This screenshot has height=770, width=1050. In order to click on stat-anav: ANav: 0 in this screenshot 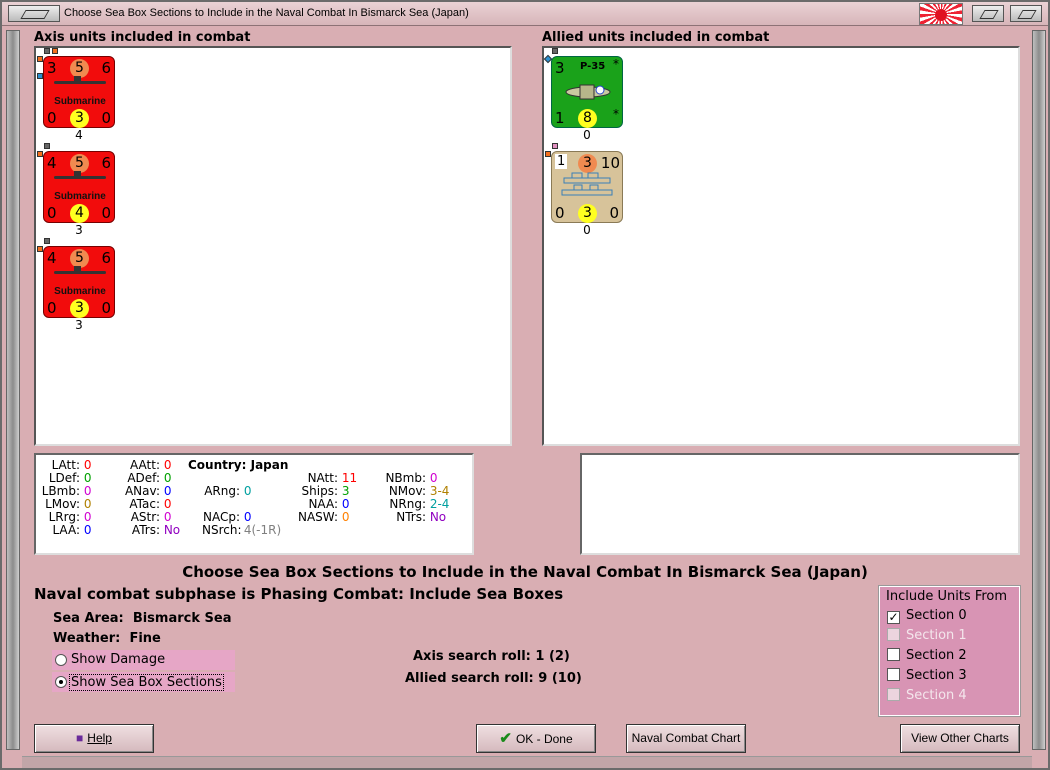, I will do `click(148, 491)`.